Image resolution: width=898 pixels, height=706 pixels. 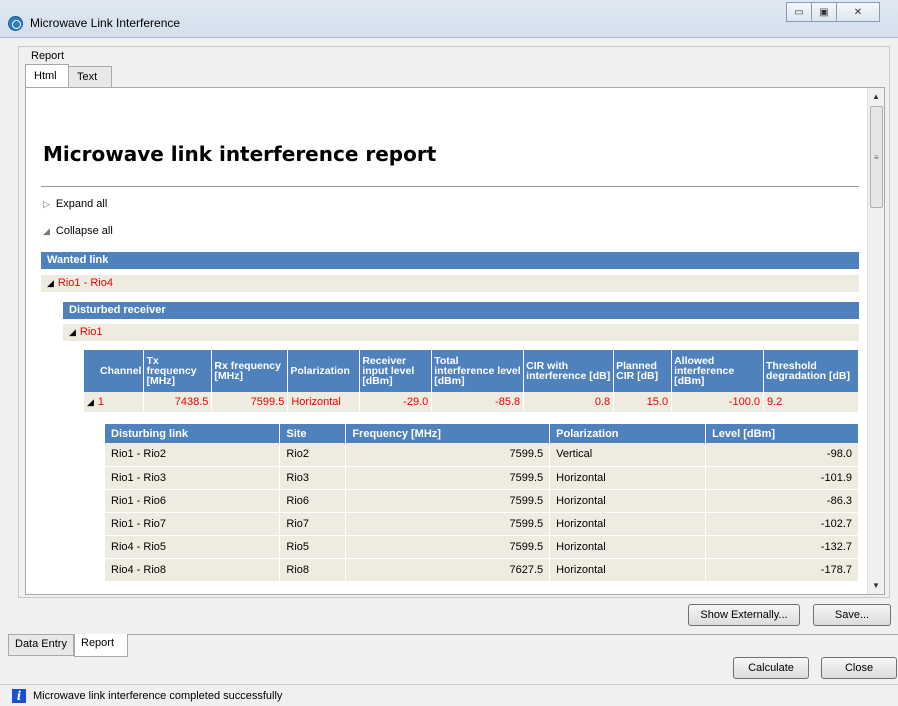 What do you see at coordinates (91, 332) in the screenshot?
I see `disturbed-receiver-value: Rio1` at bounding box center [91, 332].